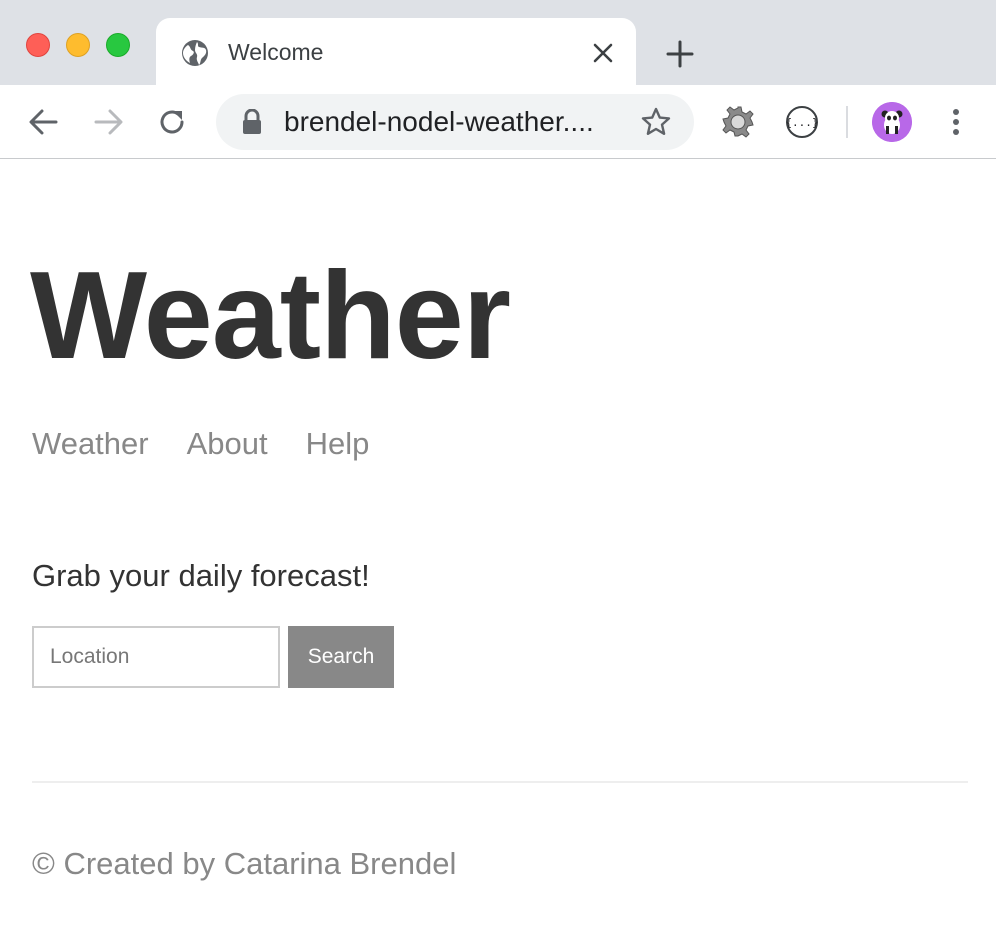  I want to click on settings-gear-extension-icon, so click(738, 122).